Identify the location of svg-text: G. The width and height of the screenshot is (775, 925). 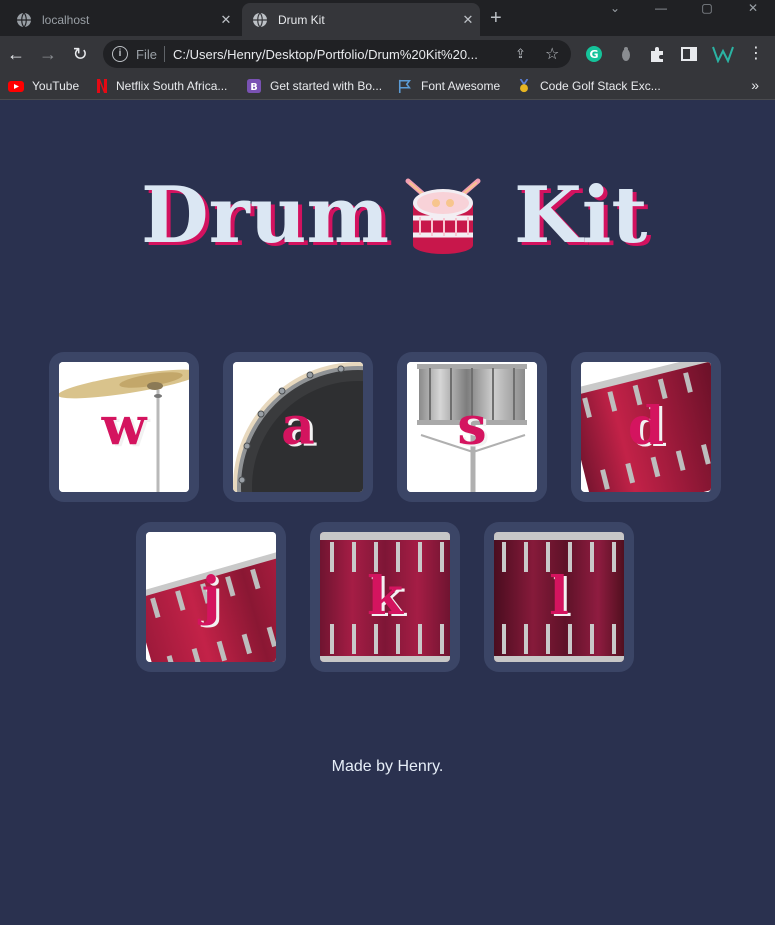
(593, 54).